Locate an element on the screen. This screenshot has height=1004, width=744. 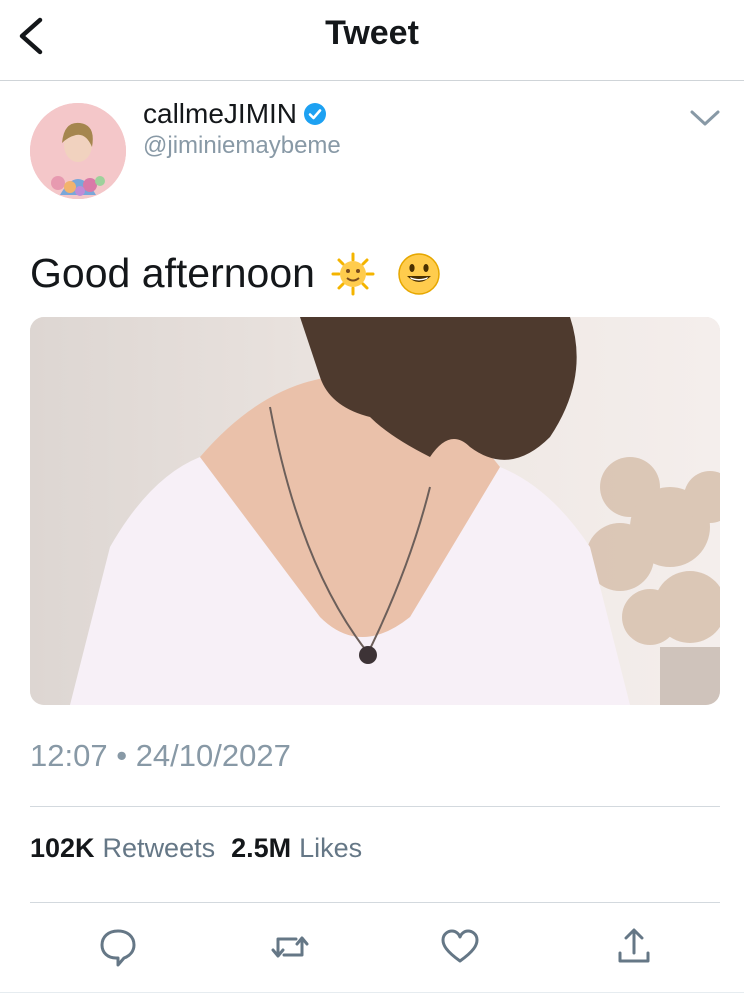
verified-badge-icon is located at coordinates (315, 114).